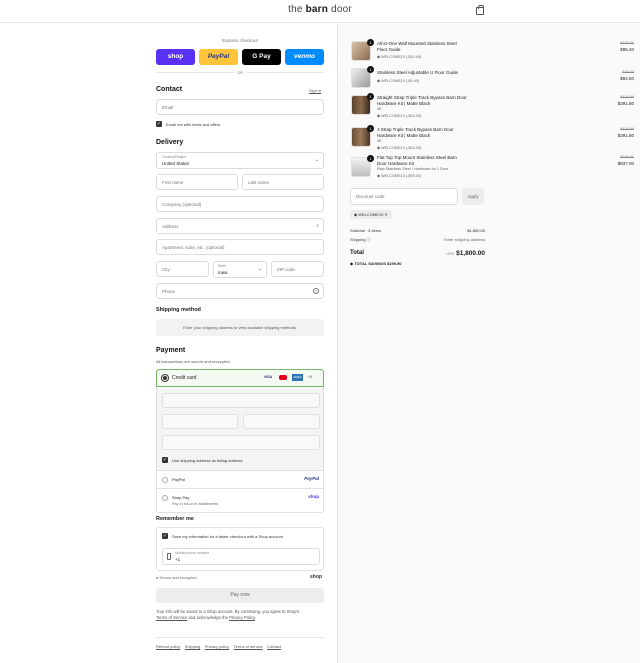 The image size is (640, 663). I want to click on last-name-field: Last name, so click(283, 182).